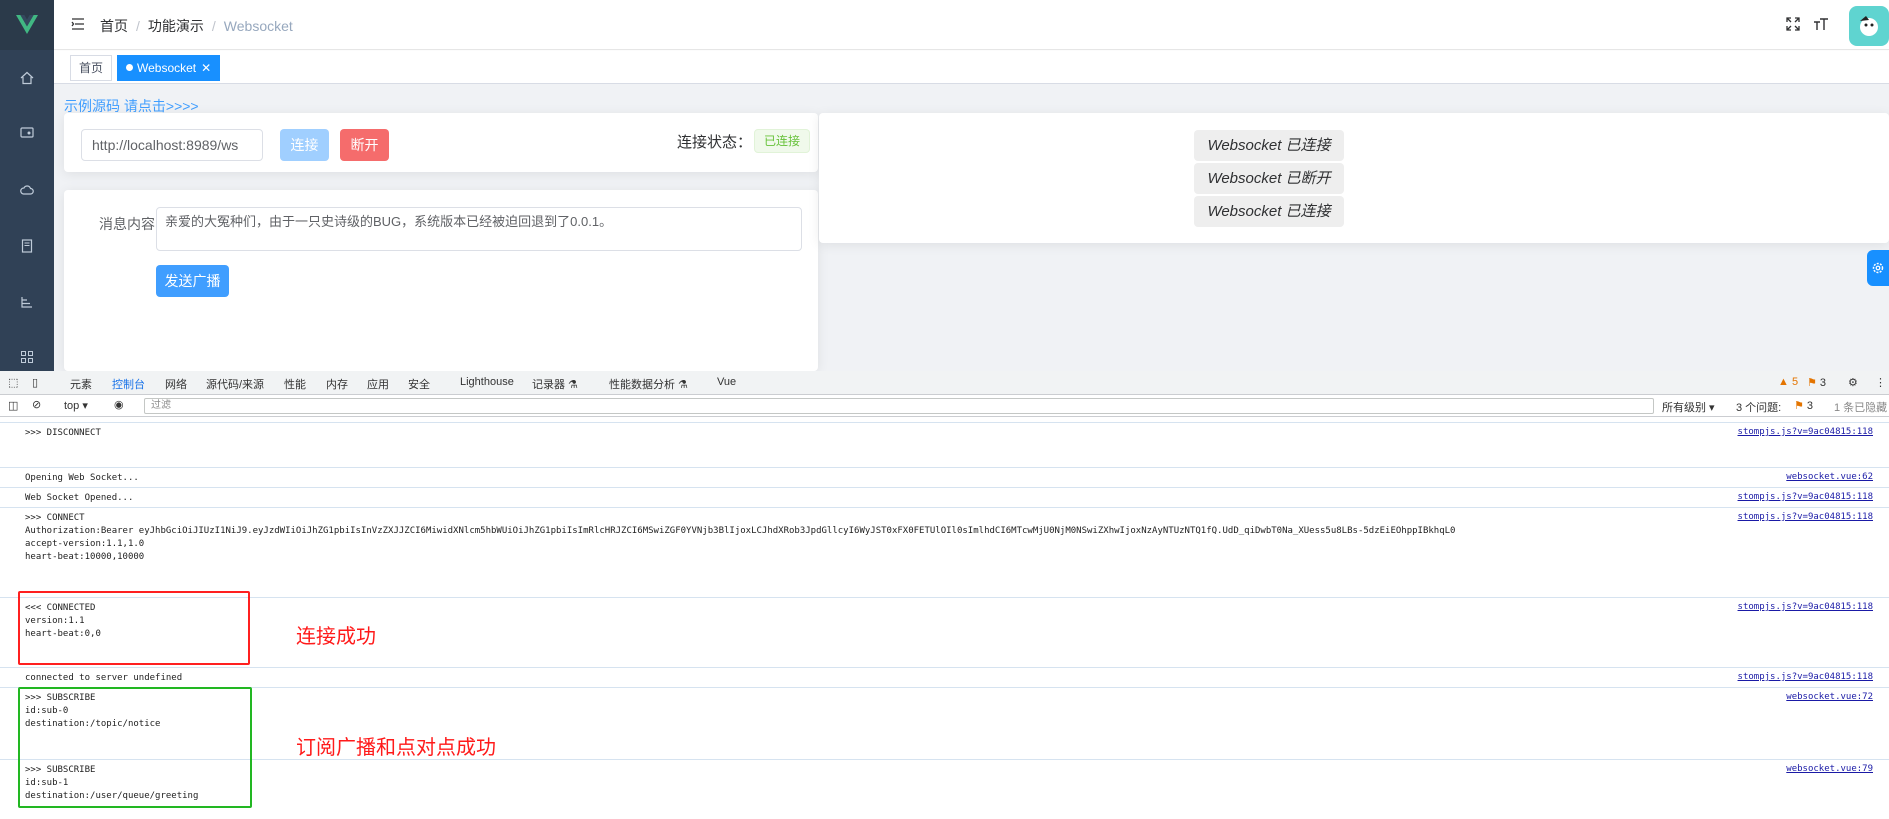 This screenshot has width=1889, height=819. I want to click on filter-input: 过滤, so click(899, 406).